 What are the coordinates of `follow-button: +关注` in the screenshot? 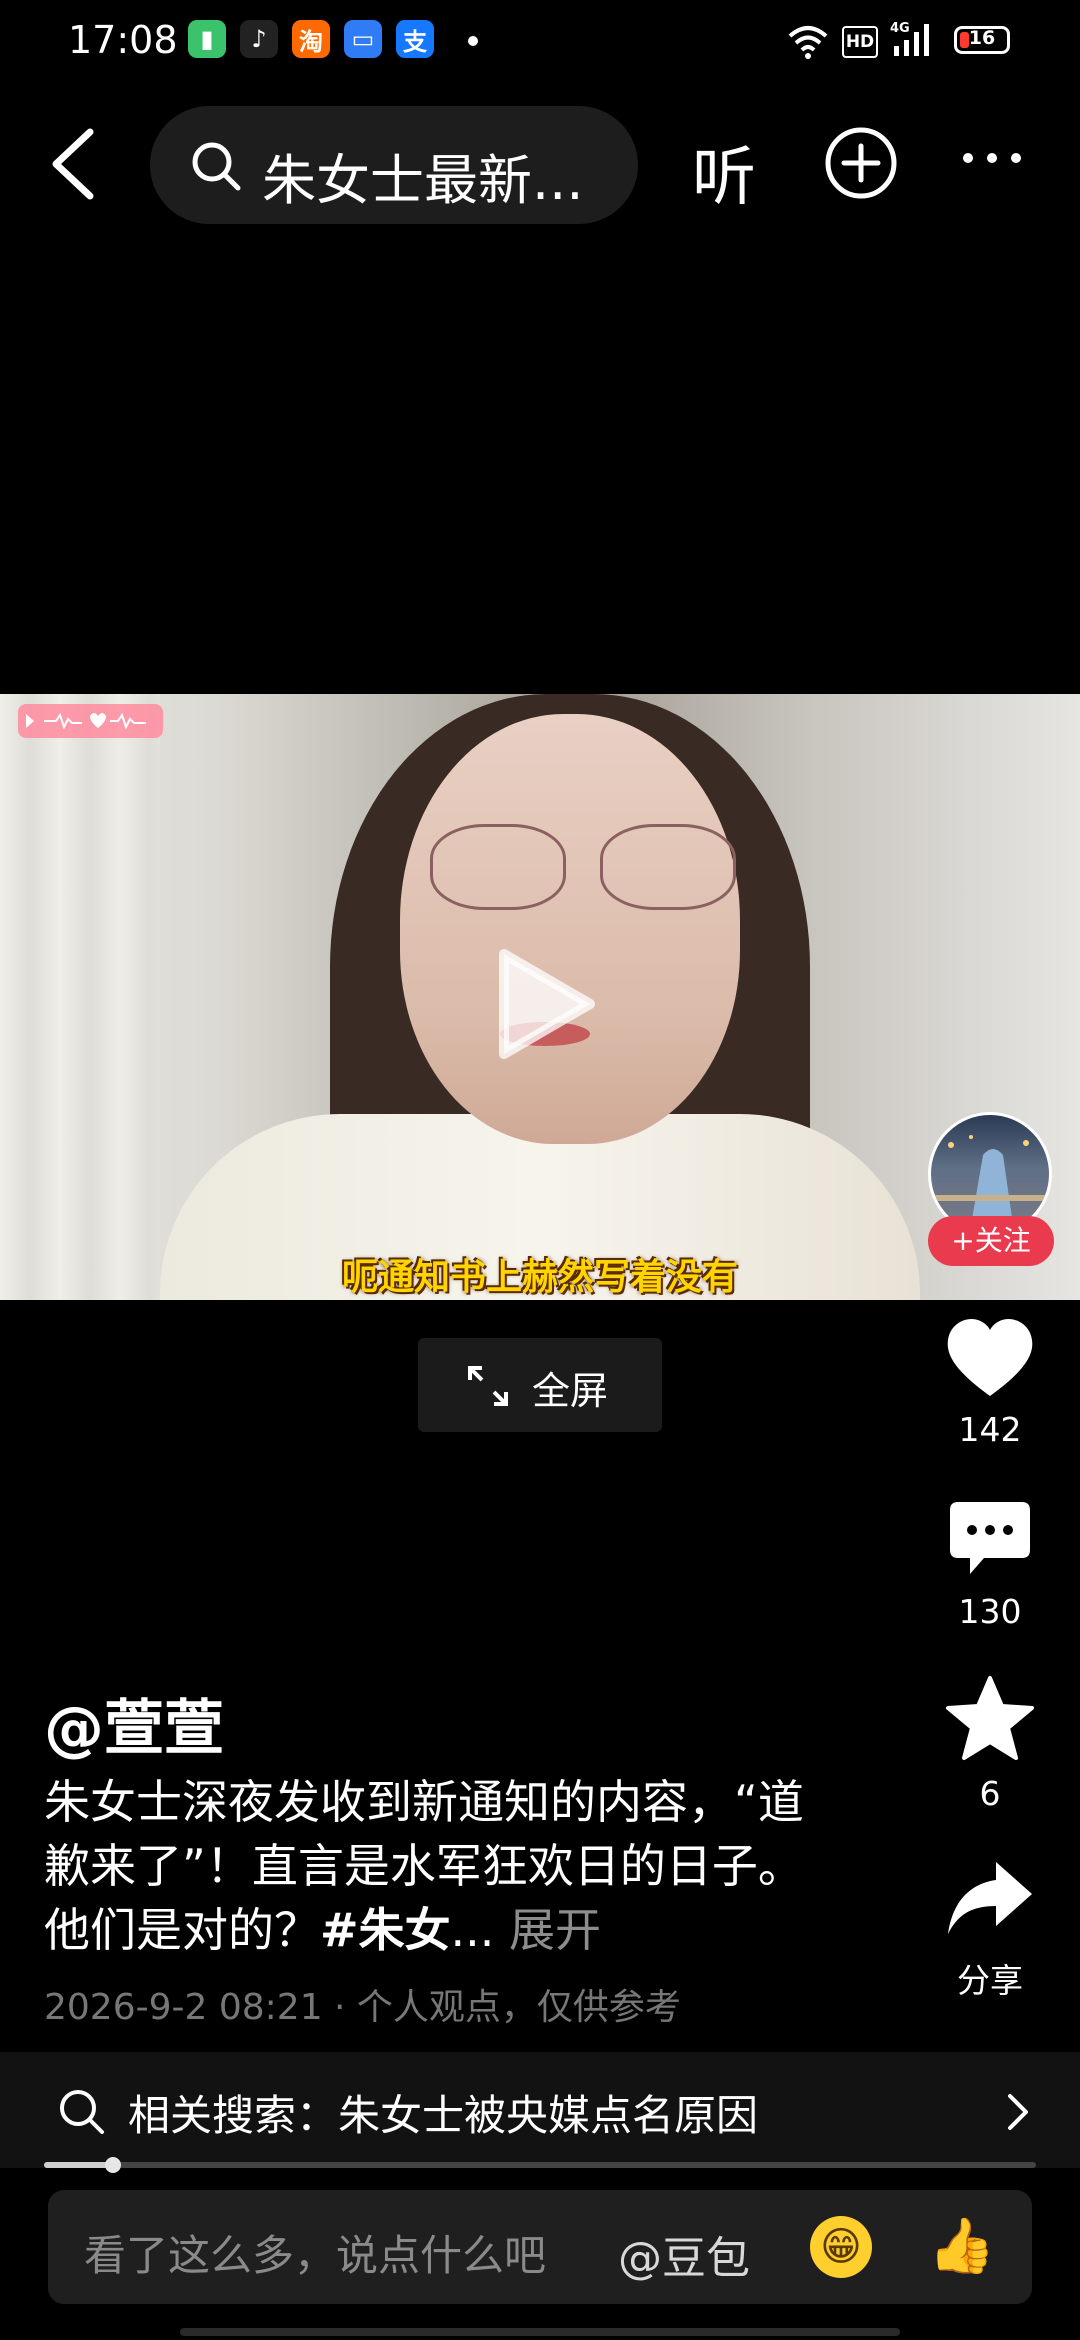 It's located at (991, 1241).